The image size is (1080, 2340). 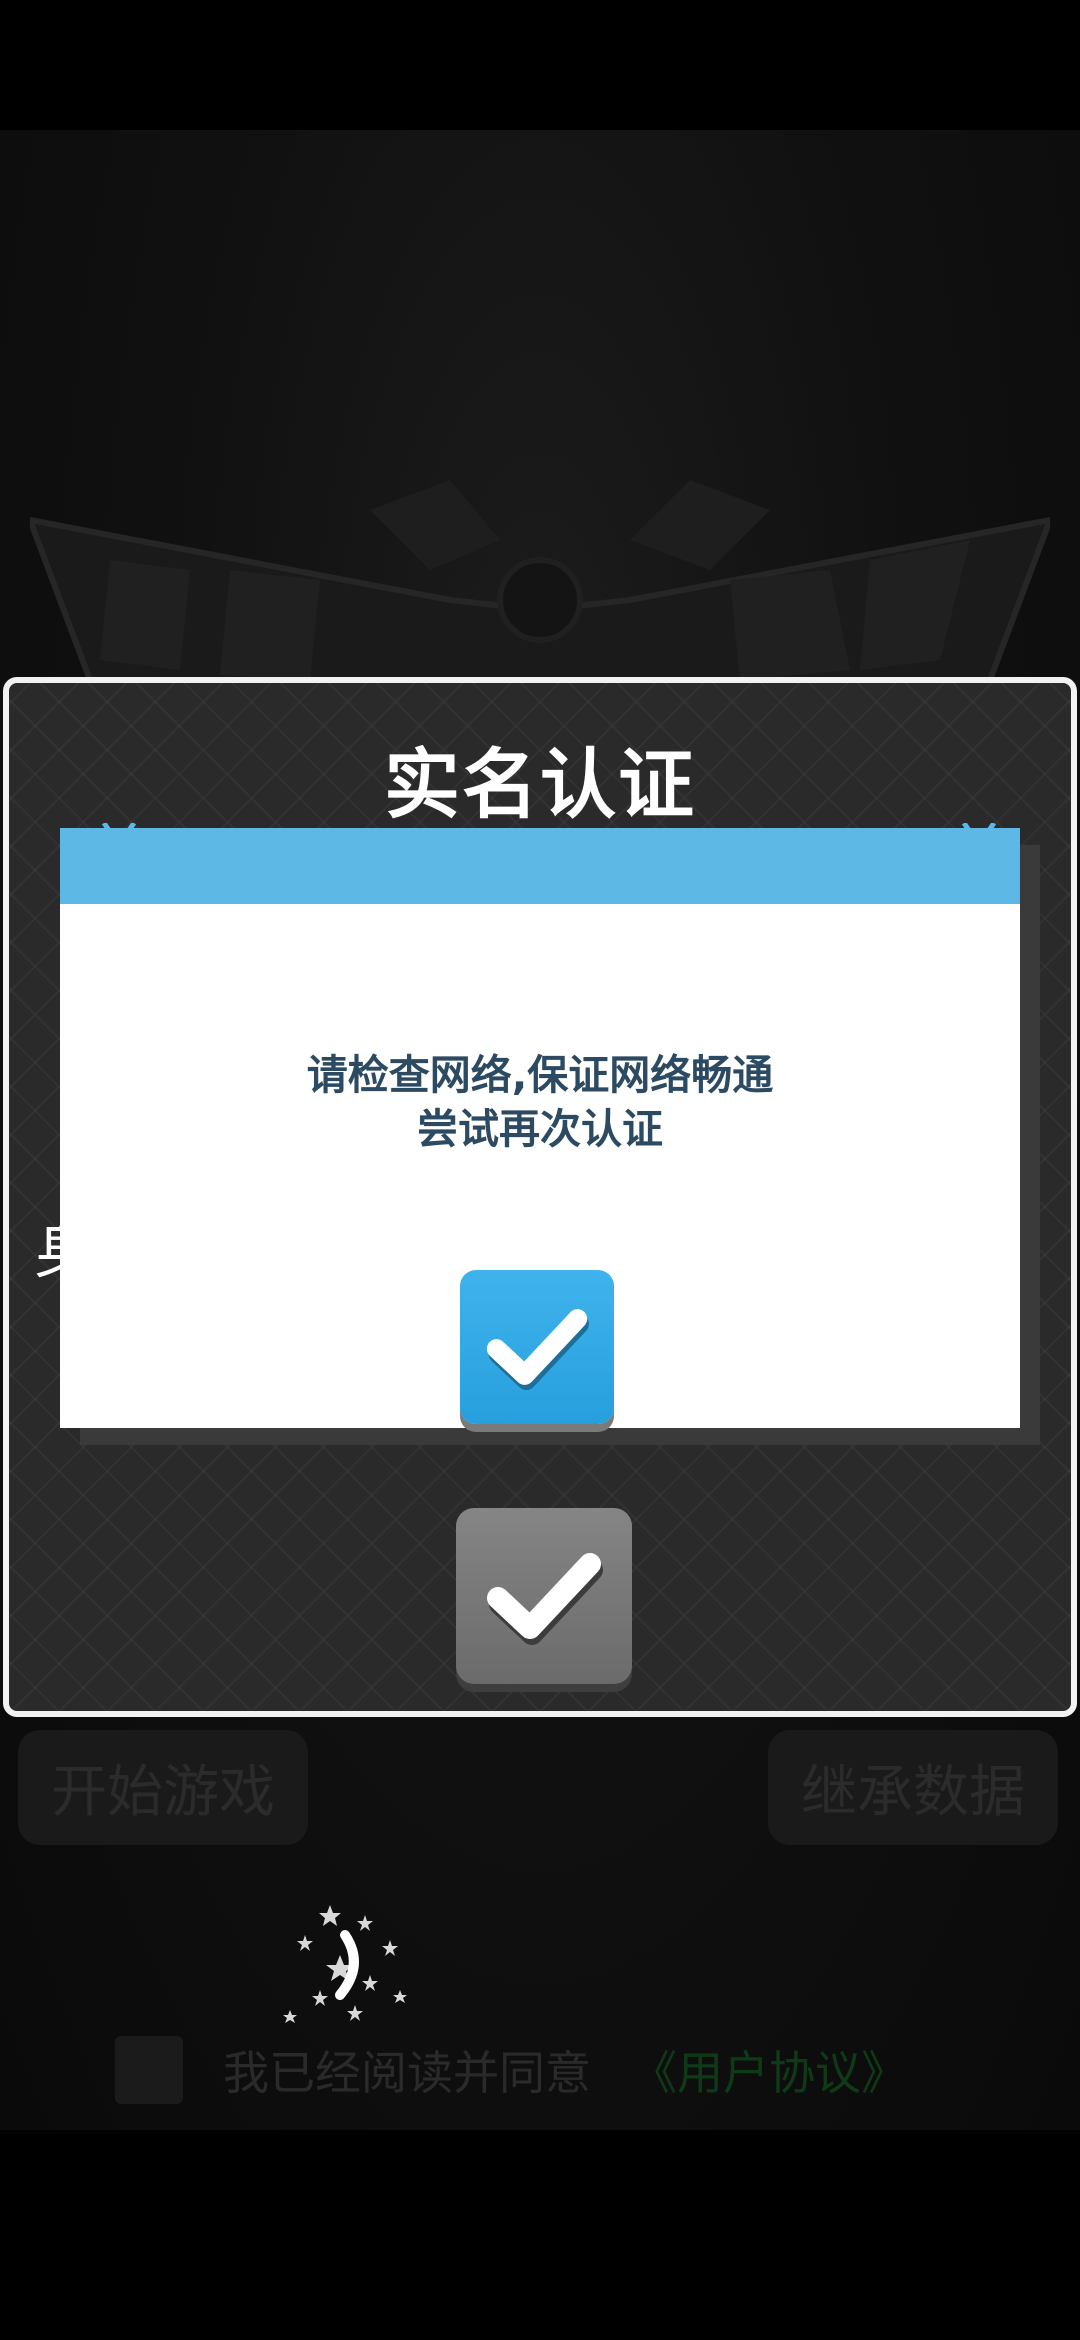 What do you see at coordinates (540, 866) in the screenshot?
I see `alert-header-bar` at bounding box center [540, 866].